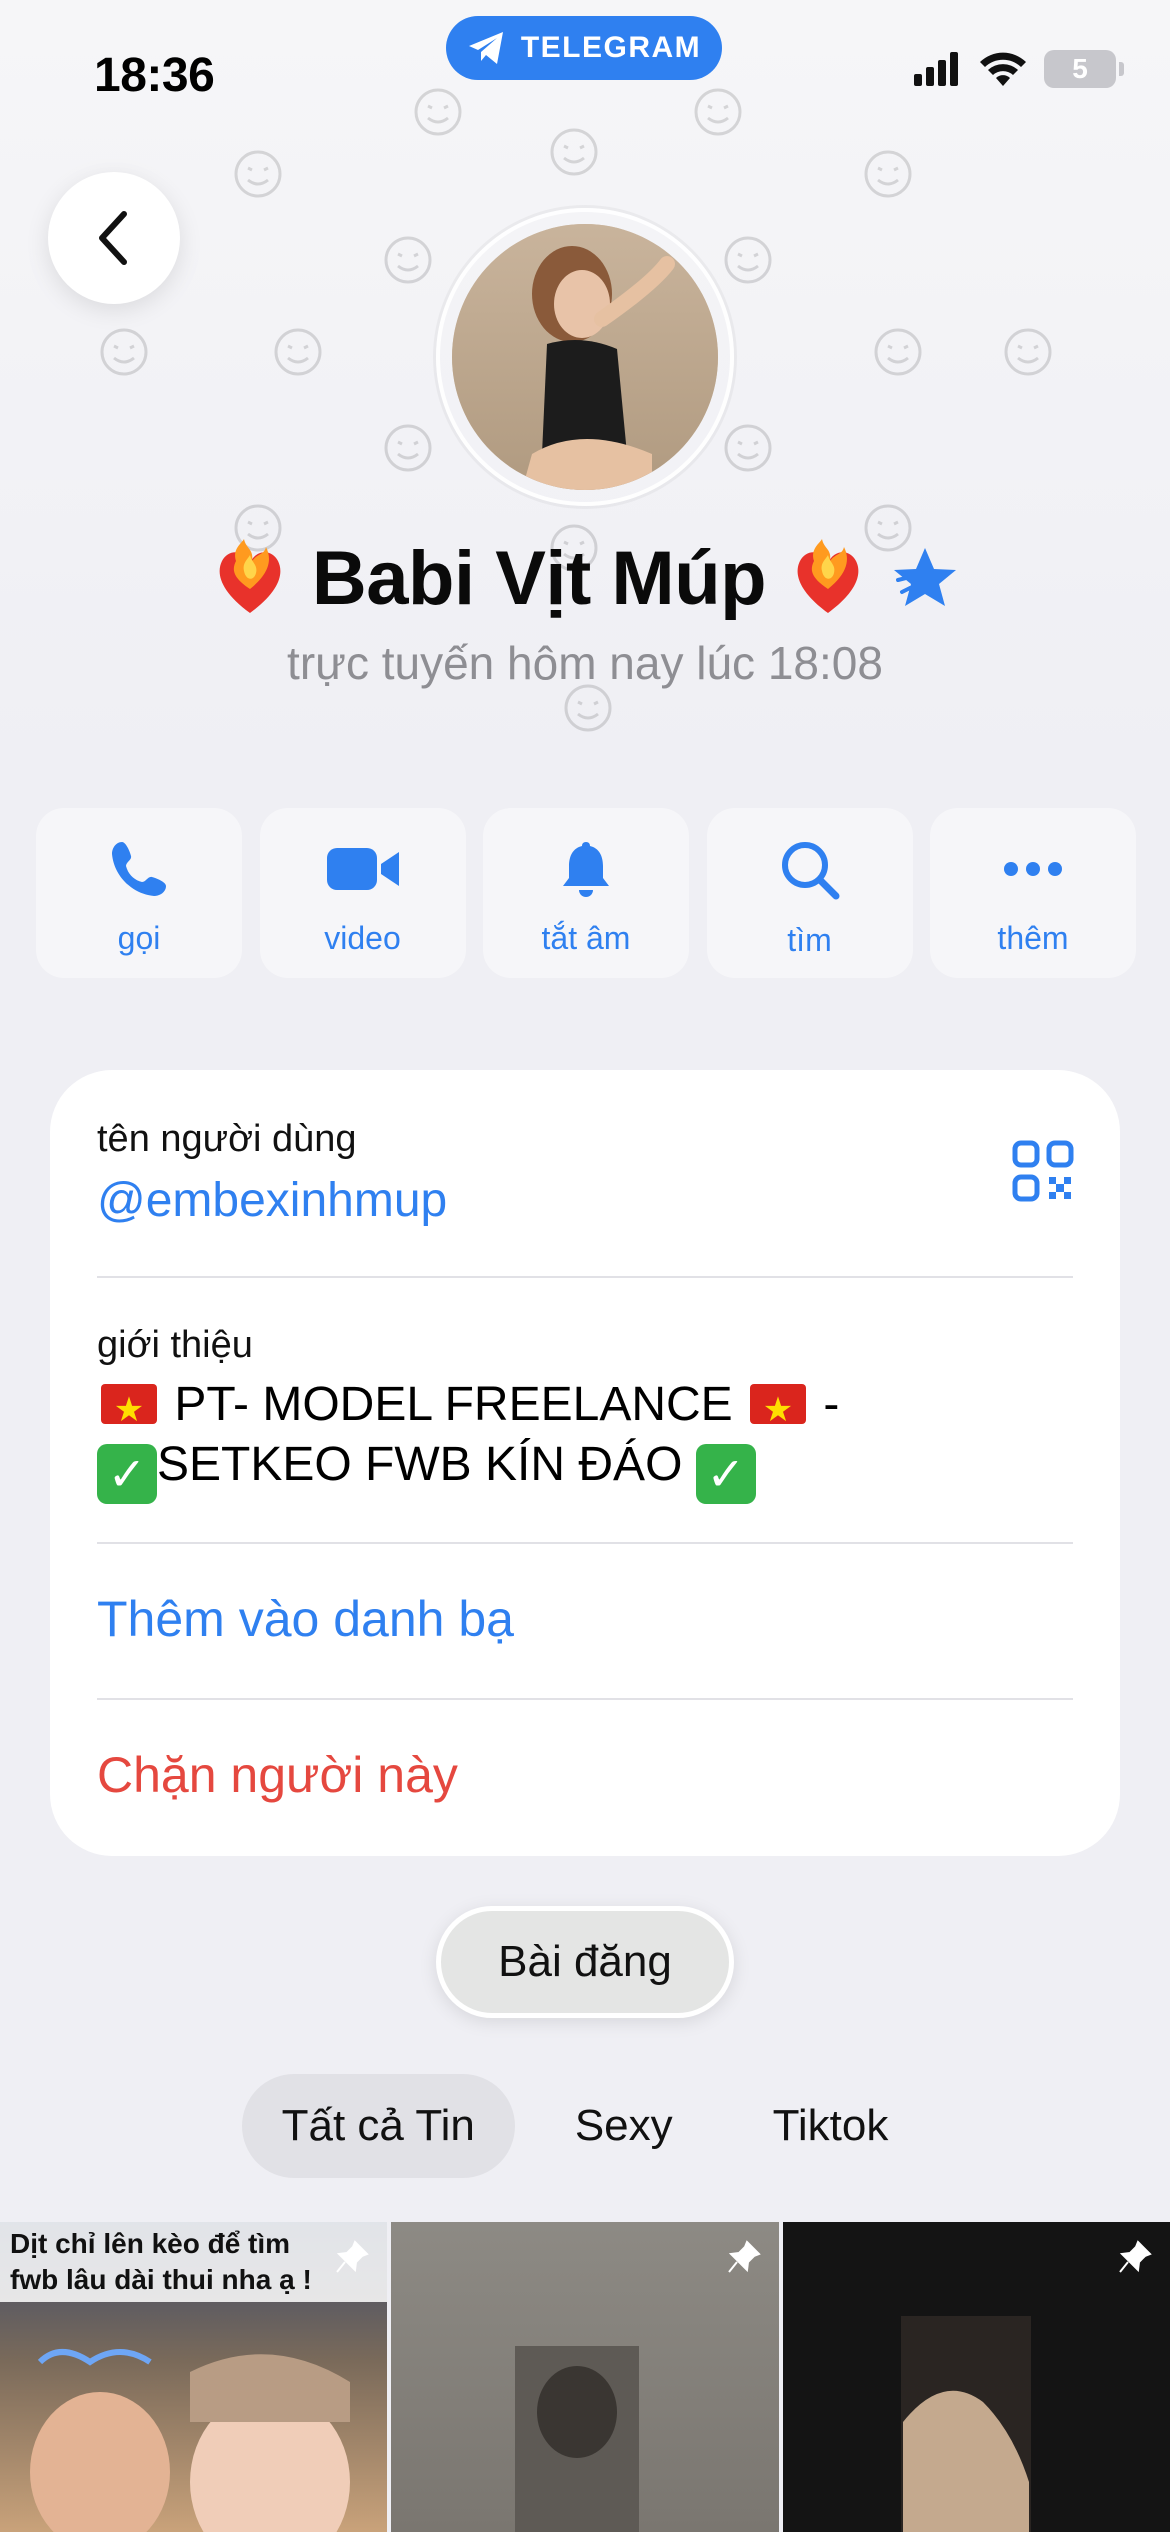 The height and width of the screenshot is (2532, 1170). I want to click on cellular-signal-icon, so click(936, 69).